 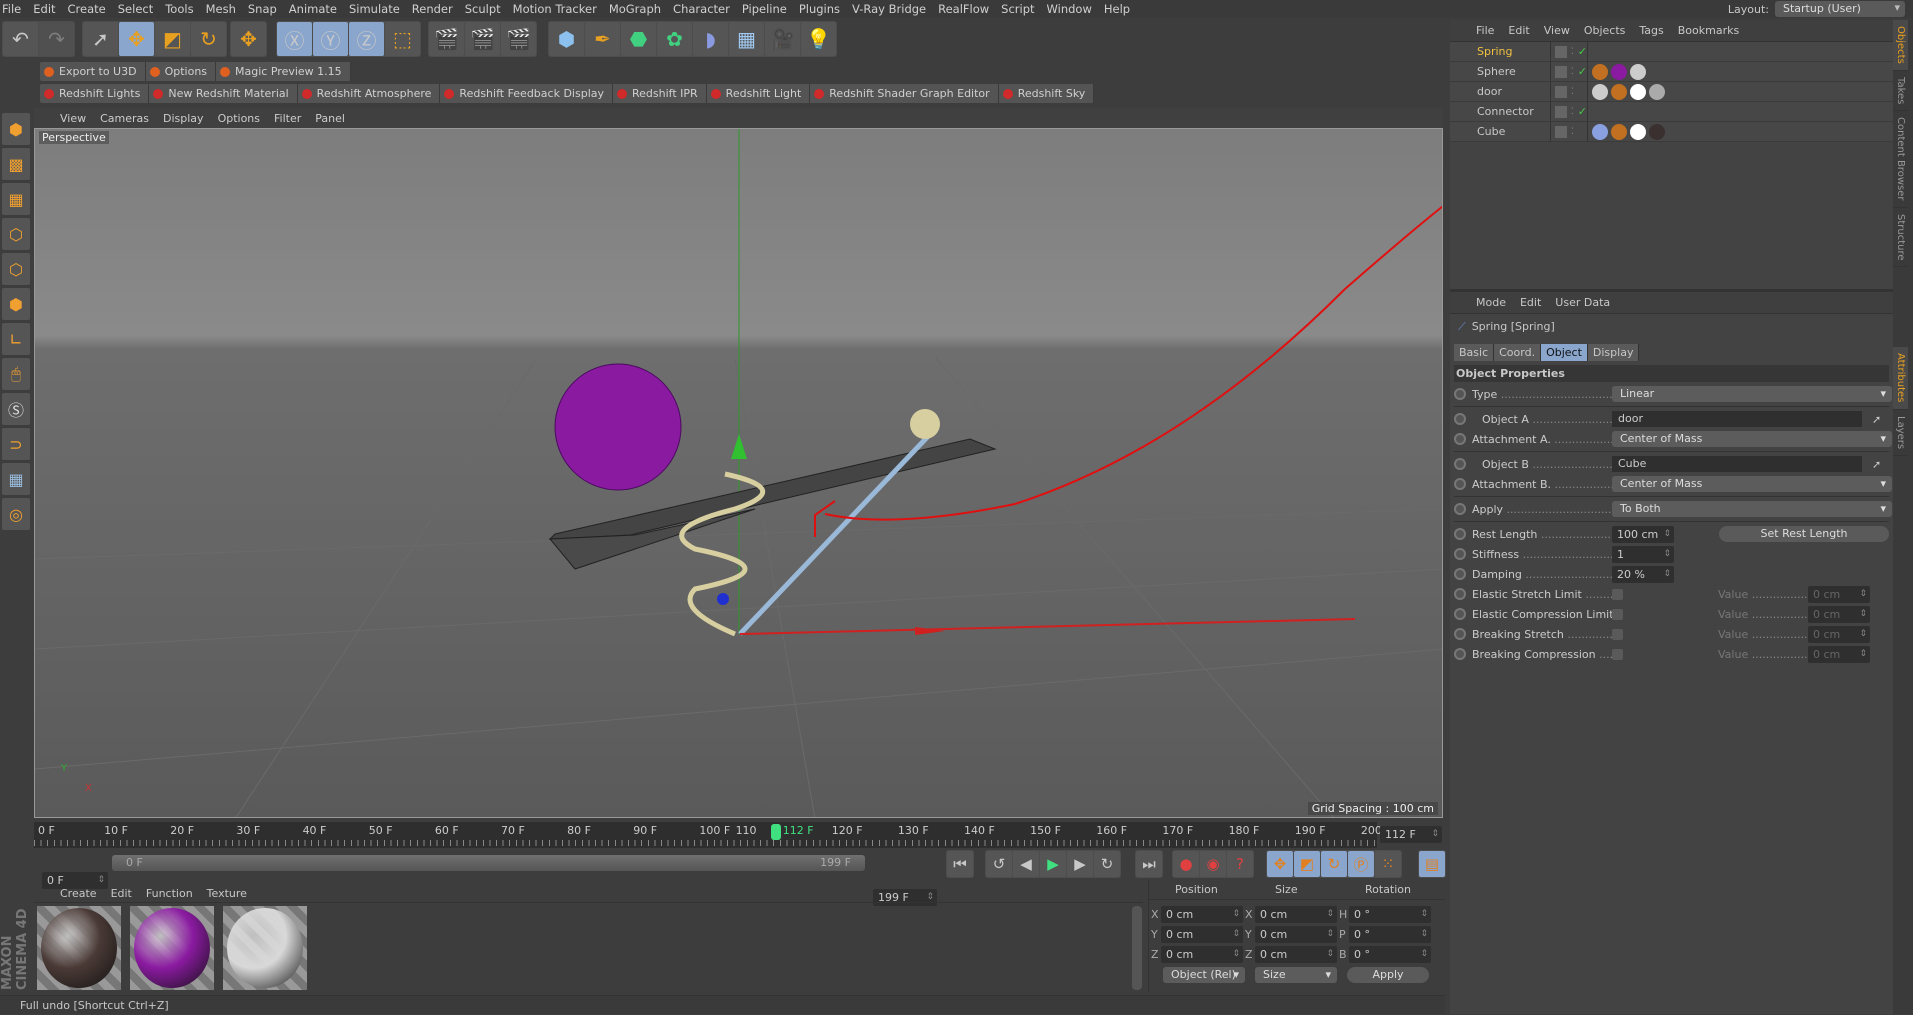 What do you see at coordinates (963, 9) in the screenshot?
I see `menu-realflow: RealFlow` at bounding box center [963, 9].